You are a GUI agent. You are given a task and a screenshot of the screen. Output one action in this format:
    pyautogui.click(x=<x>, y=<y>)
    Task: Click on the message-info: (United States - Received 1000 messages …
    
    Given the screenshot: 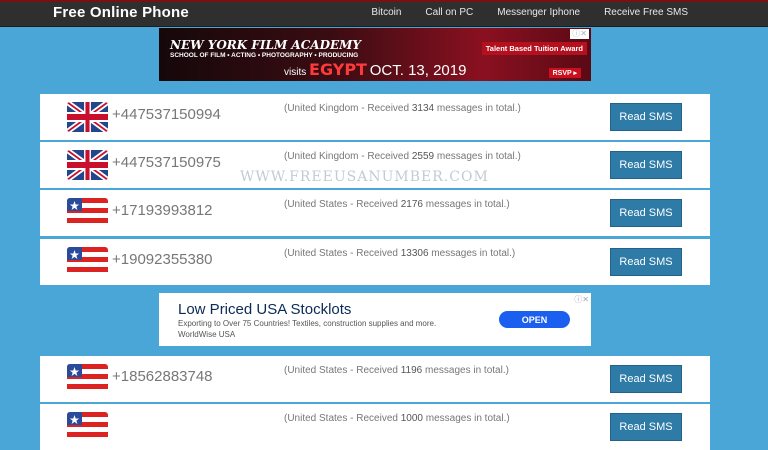 What is the action you would take?
    pyautogui.click(x=397, y=418)
    